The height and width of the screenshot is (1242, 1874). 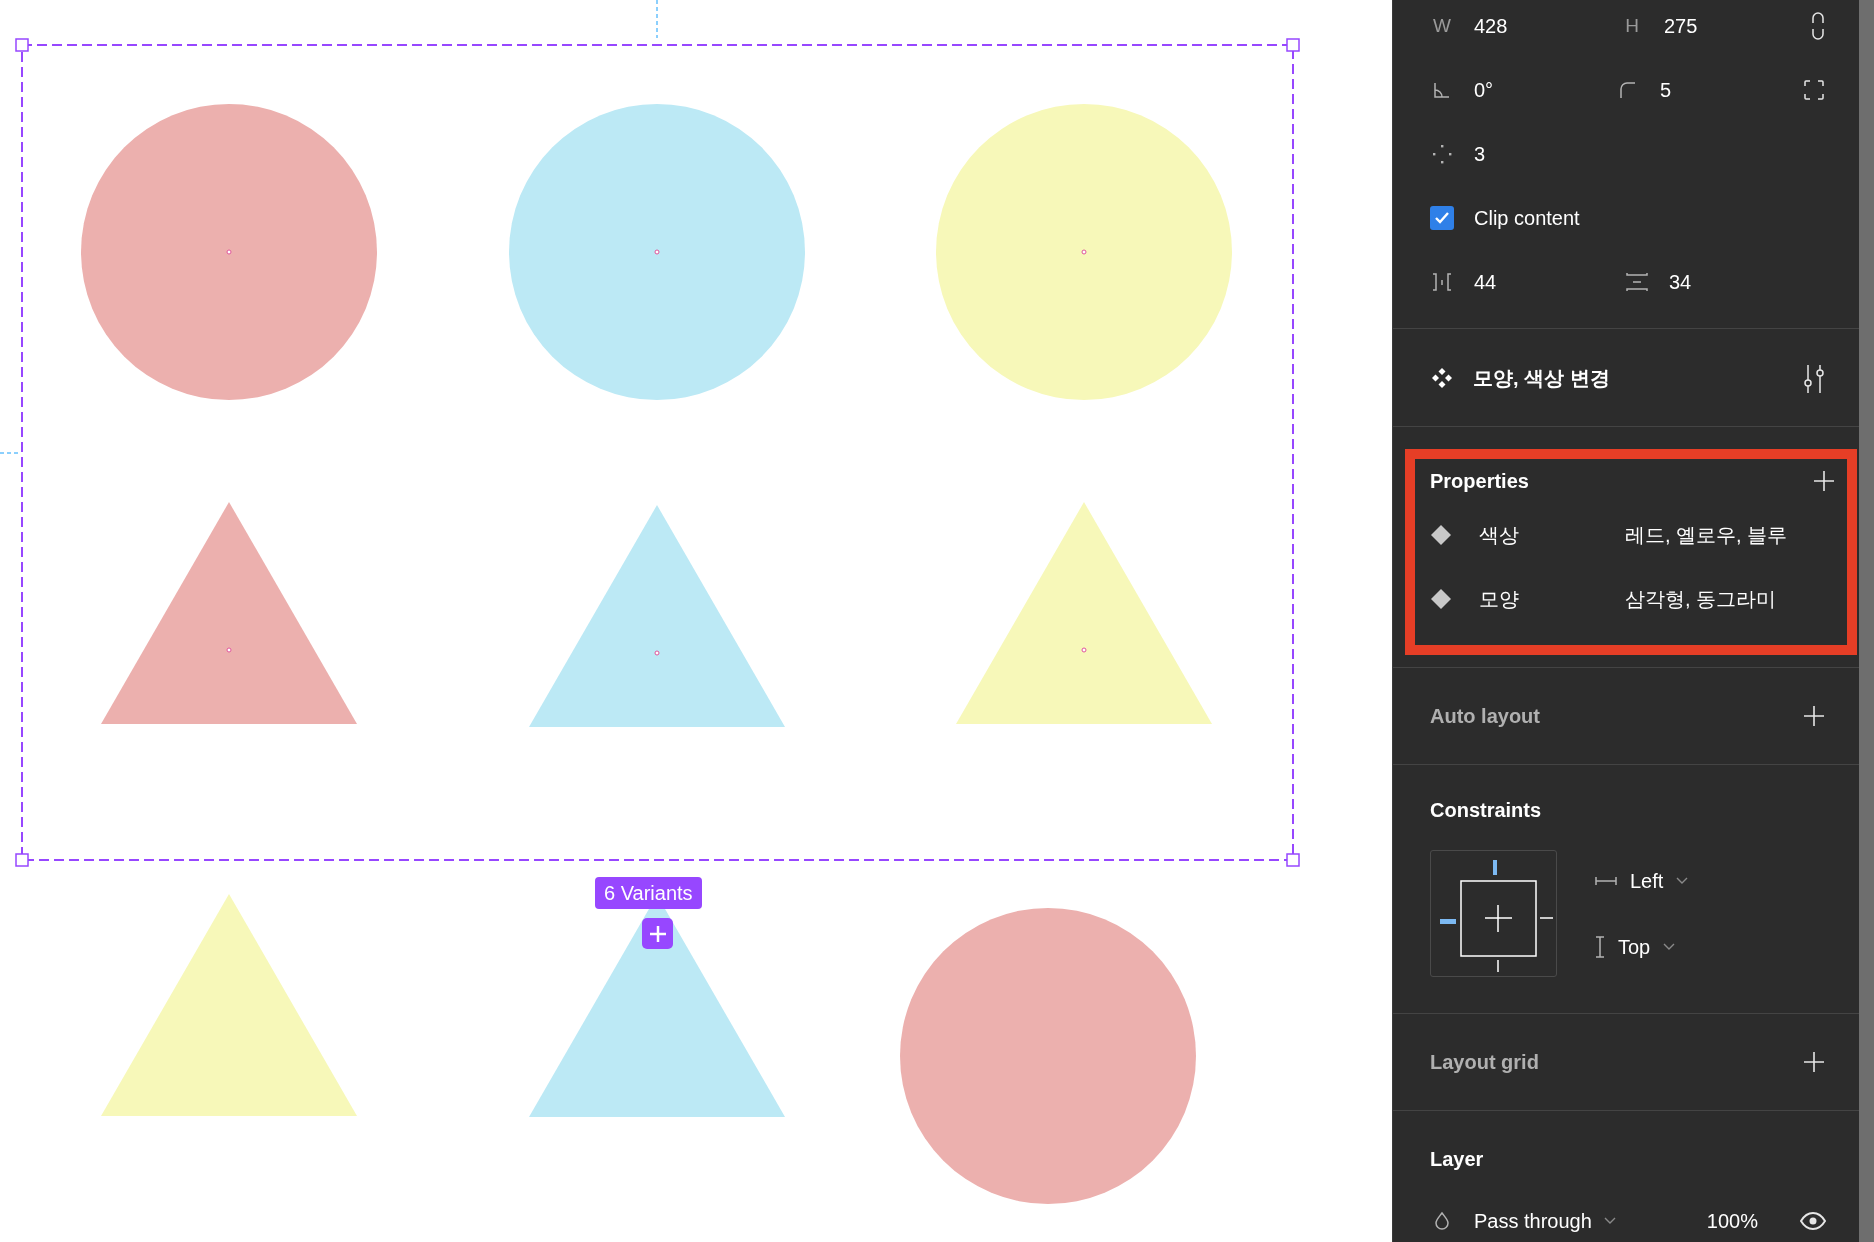 I want to click on rotation-value: 0°, so click(x=1484, y=90).